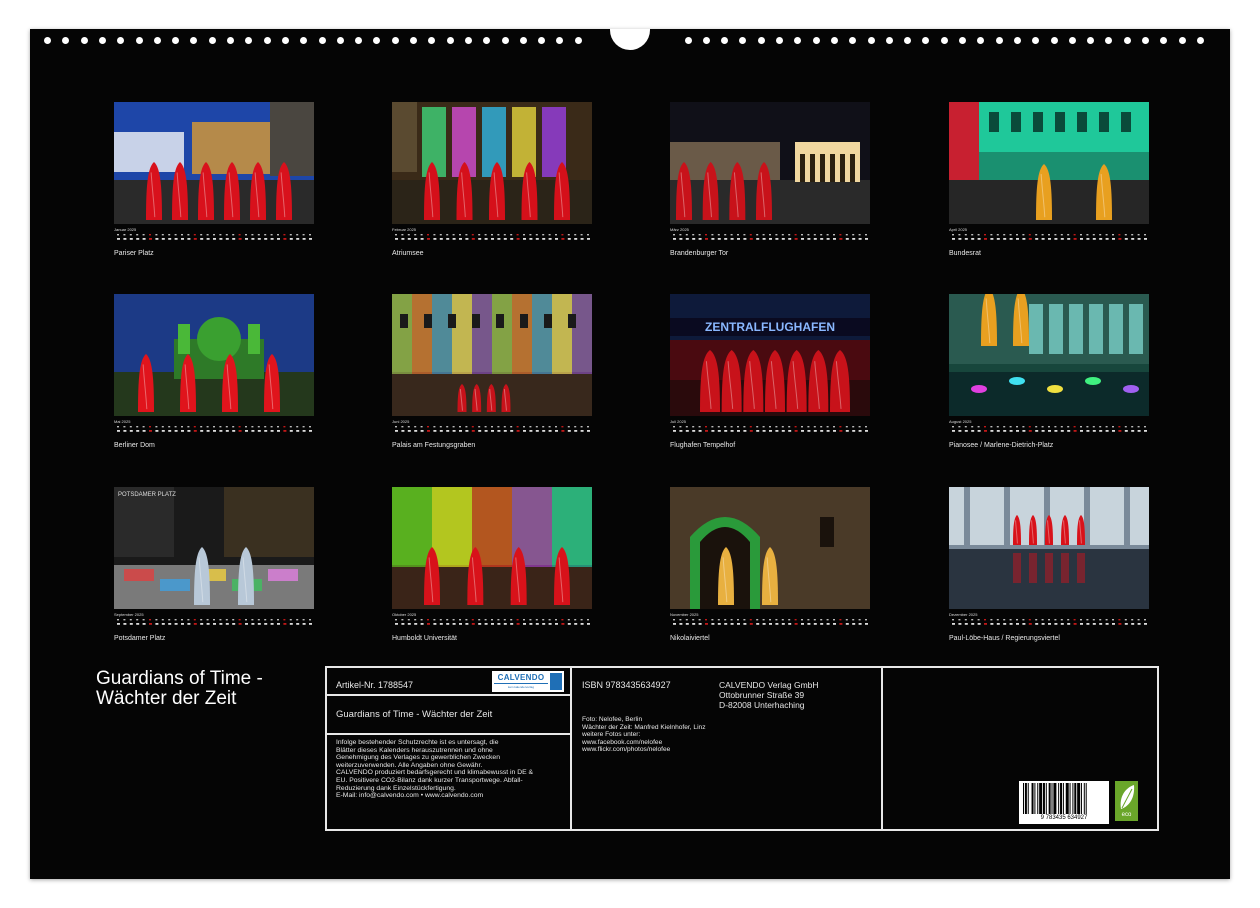  What do you see at coordinates (562, 334) in the screenshot?
I see `projection-panel` at bounding box center [562, 334].